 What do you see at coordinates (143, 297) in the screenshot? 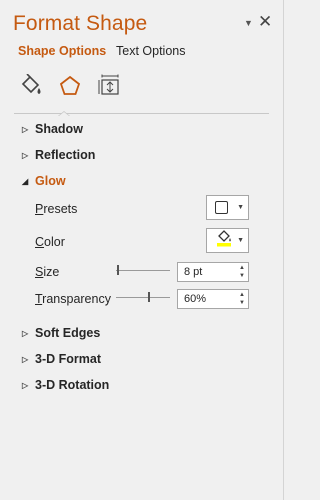
I see `transparency-slider` at bounding box center [143, 297].